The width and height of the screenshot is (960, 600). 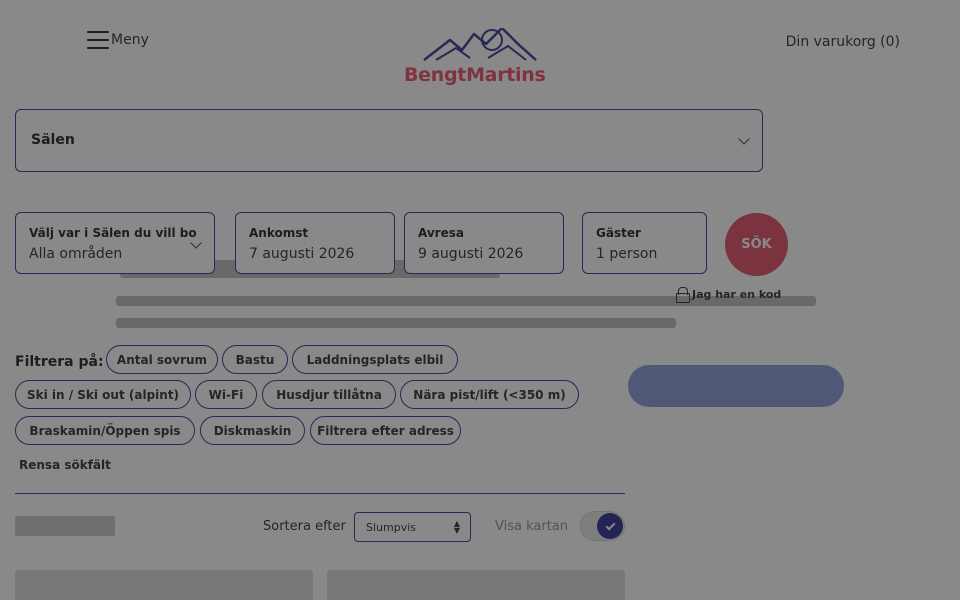 What do you see at coordinates (315, 243) in the screenshot?
I see `arrival-date-field: Ankomst 7 augusti 2026` at bounding box center [315, 243].